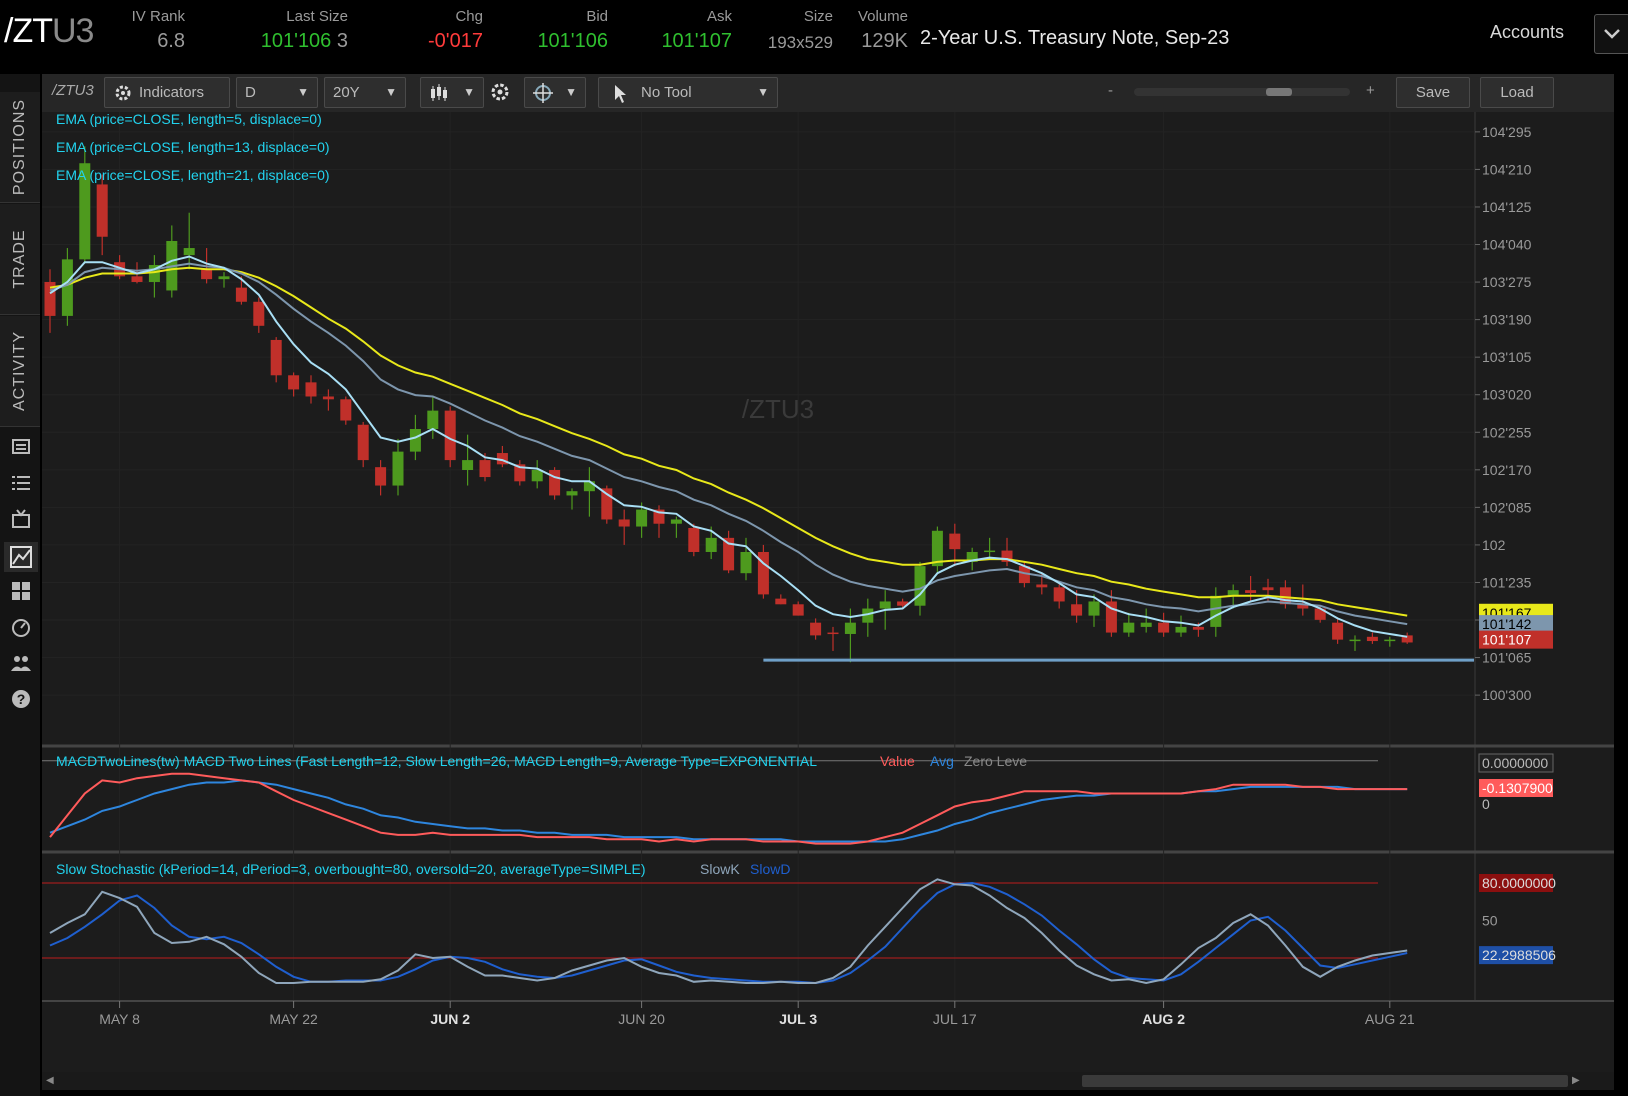 The width and height of the screenshot is (1628, 1096). Describe the element at coordinates (20, 147) in the screenshot. I see `tab-positions: POSITIONS` at that location.